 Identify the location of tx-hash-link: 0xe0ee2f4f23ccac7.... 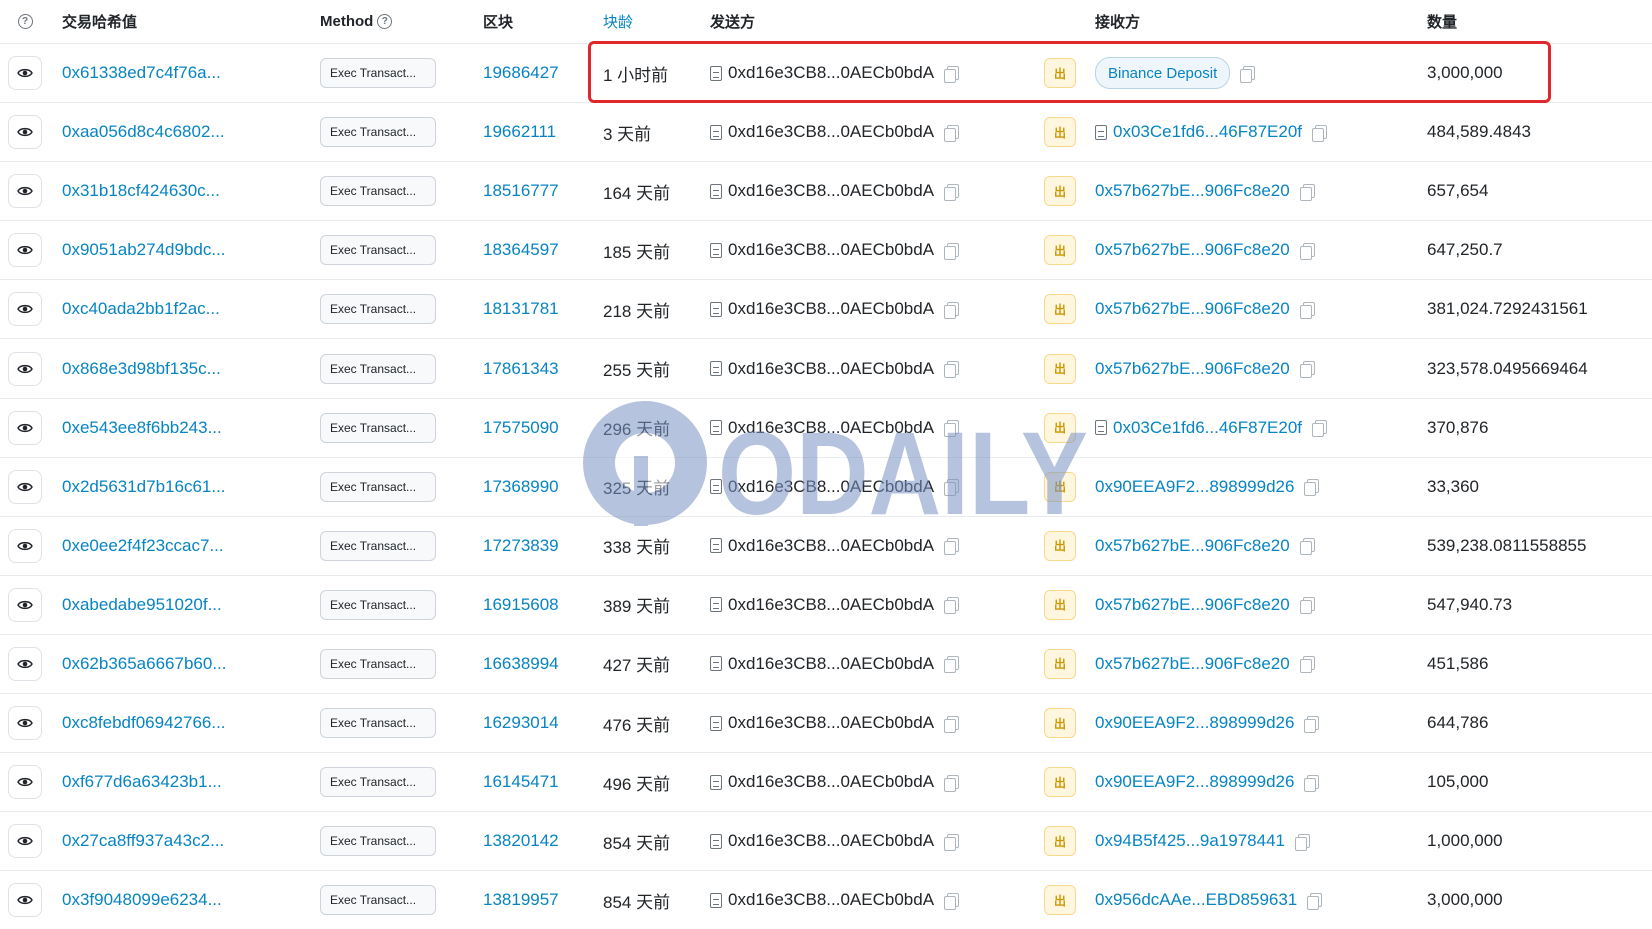
(143, 546).